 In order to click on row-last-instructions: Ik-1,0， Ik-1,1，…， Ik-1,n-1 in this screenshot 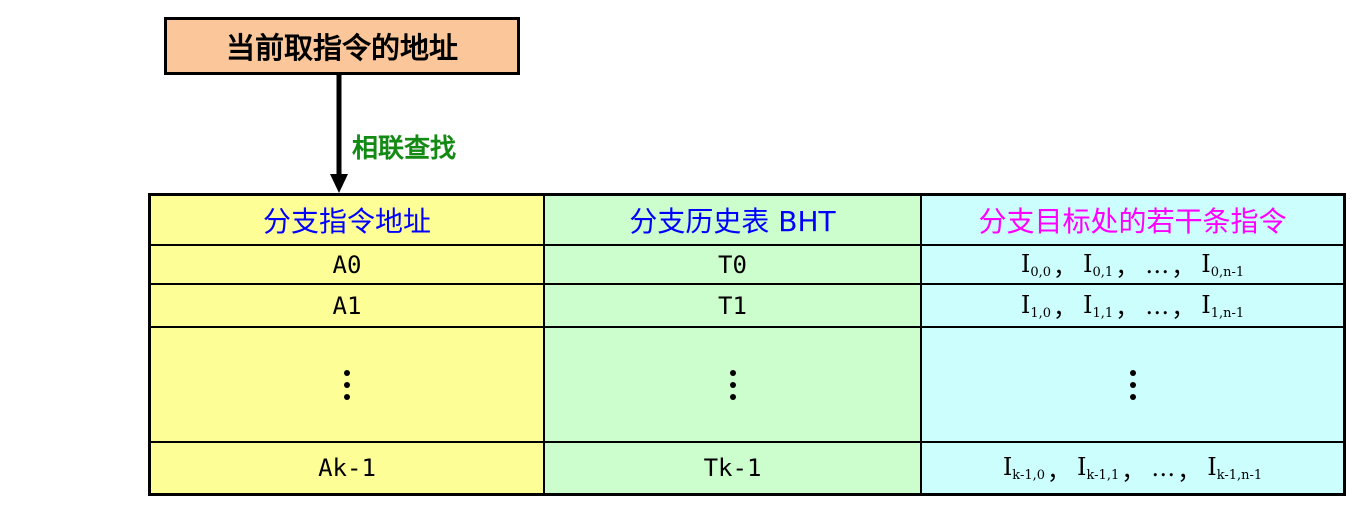, I will do `click(1132, 468)`.